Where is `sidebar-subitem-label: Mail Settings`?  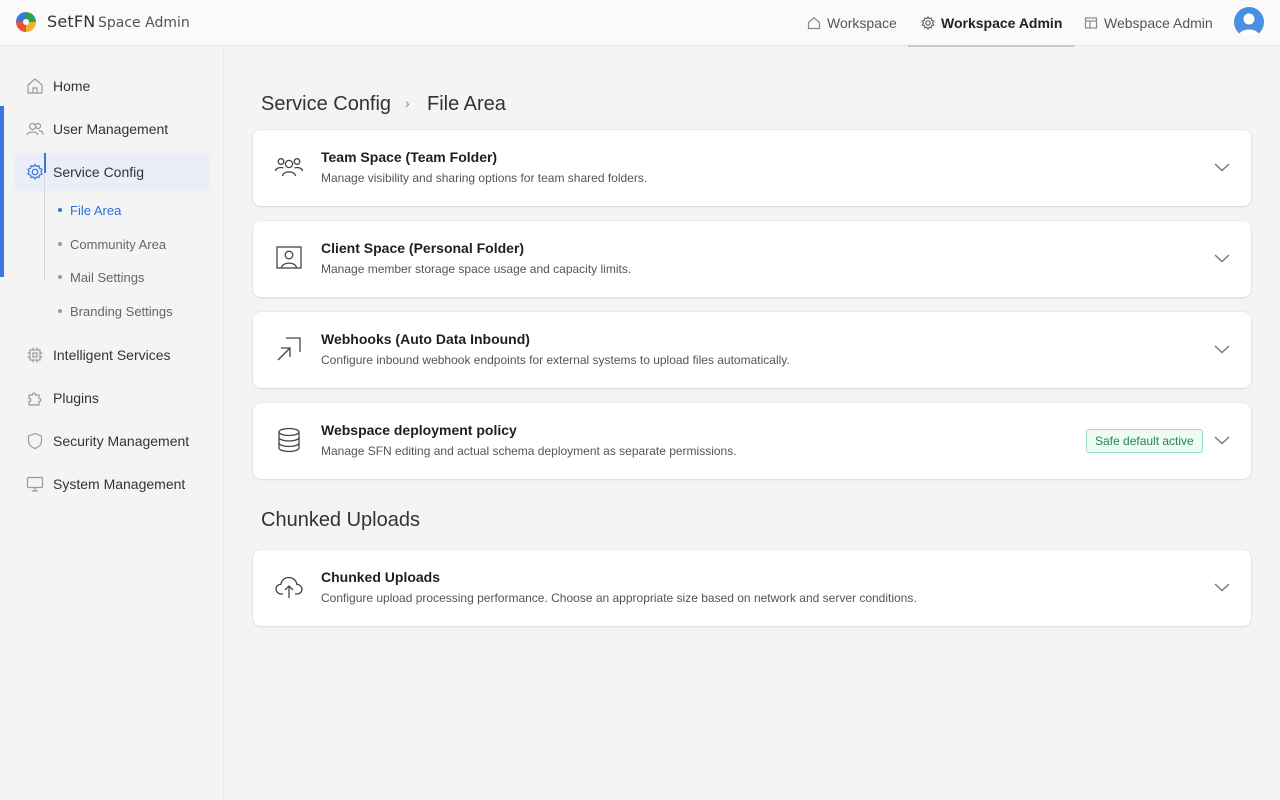 sidebar-subitem-label: Mail Settings is located at coordinates (107, 277).